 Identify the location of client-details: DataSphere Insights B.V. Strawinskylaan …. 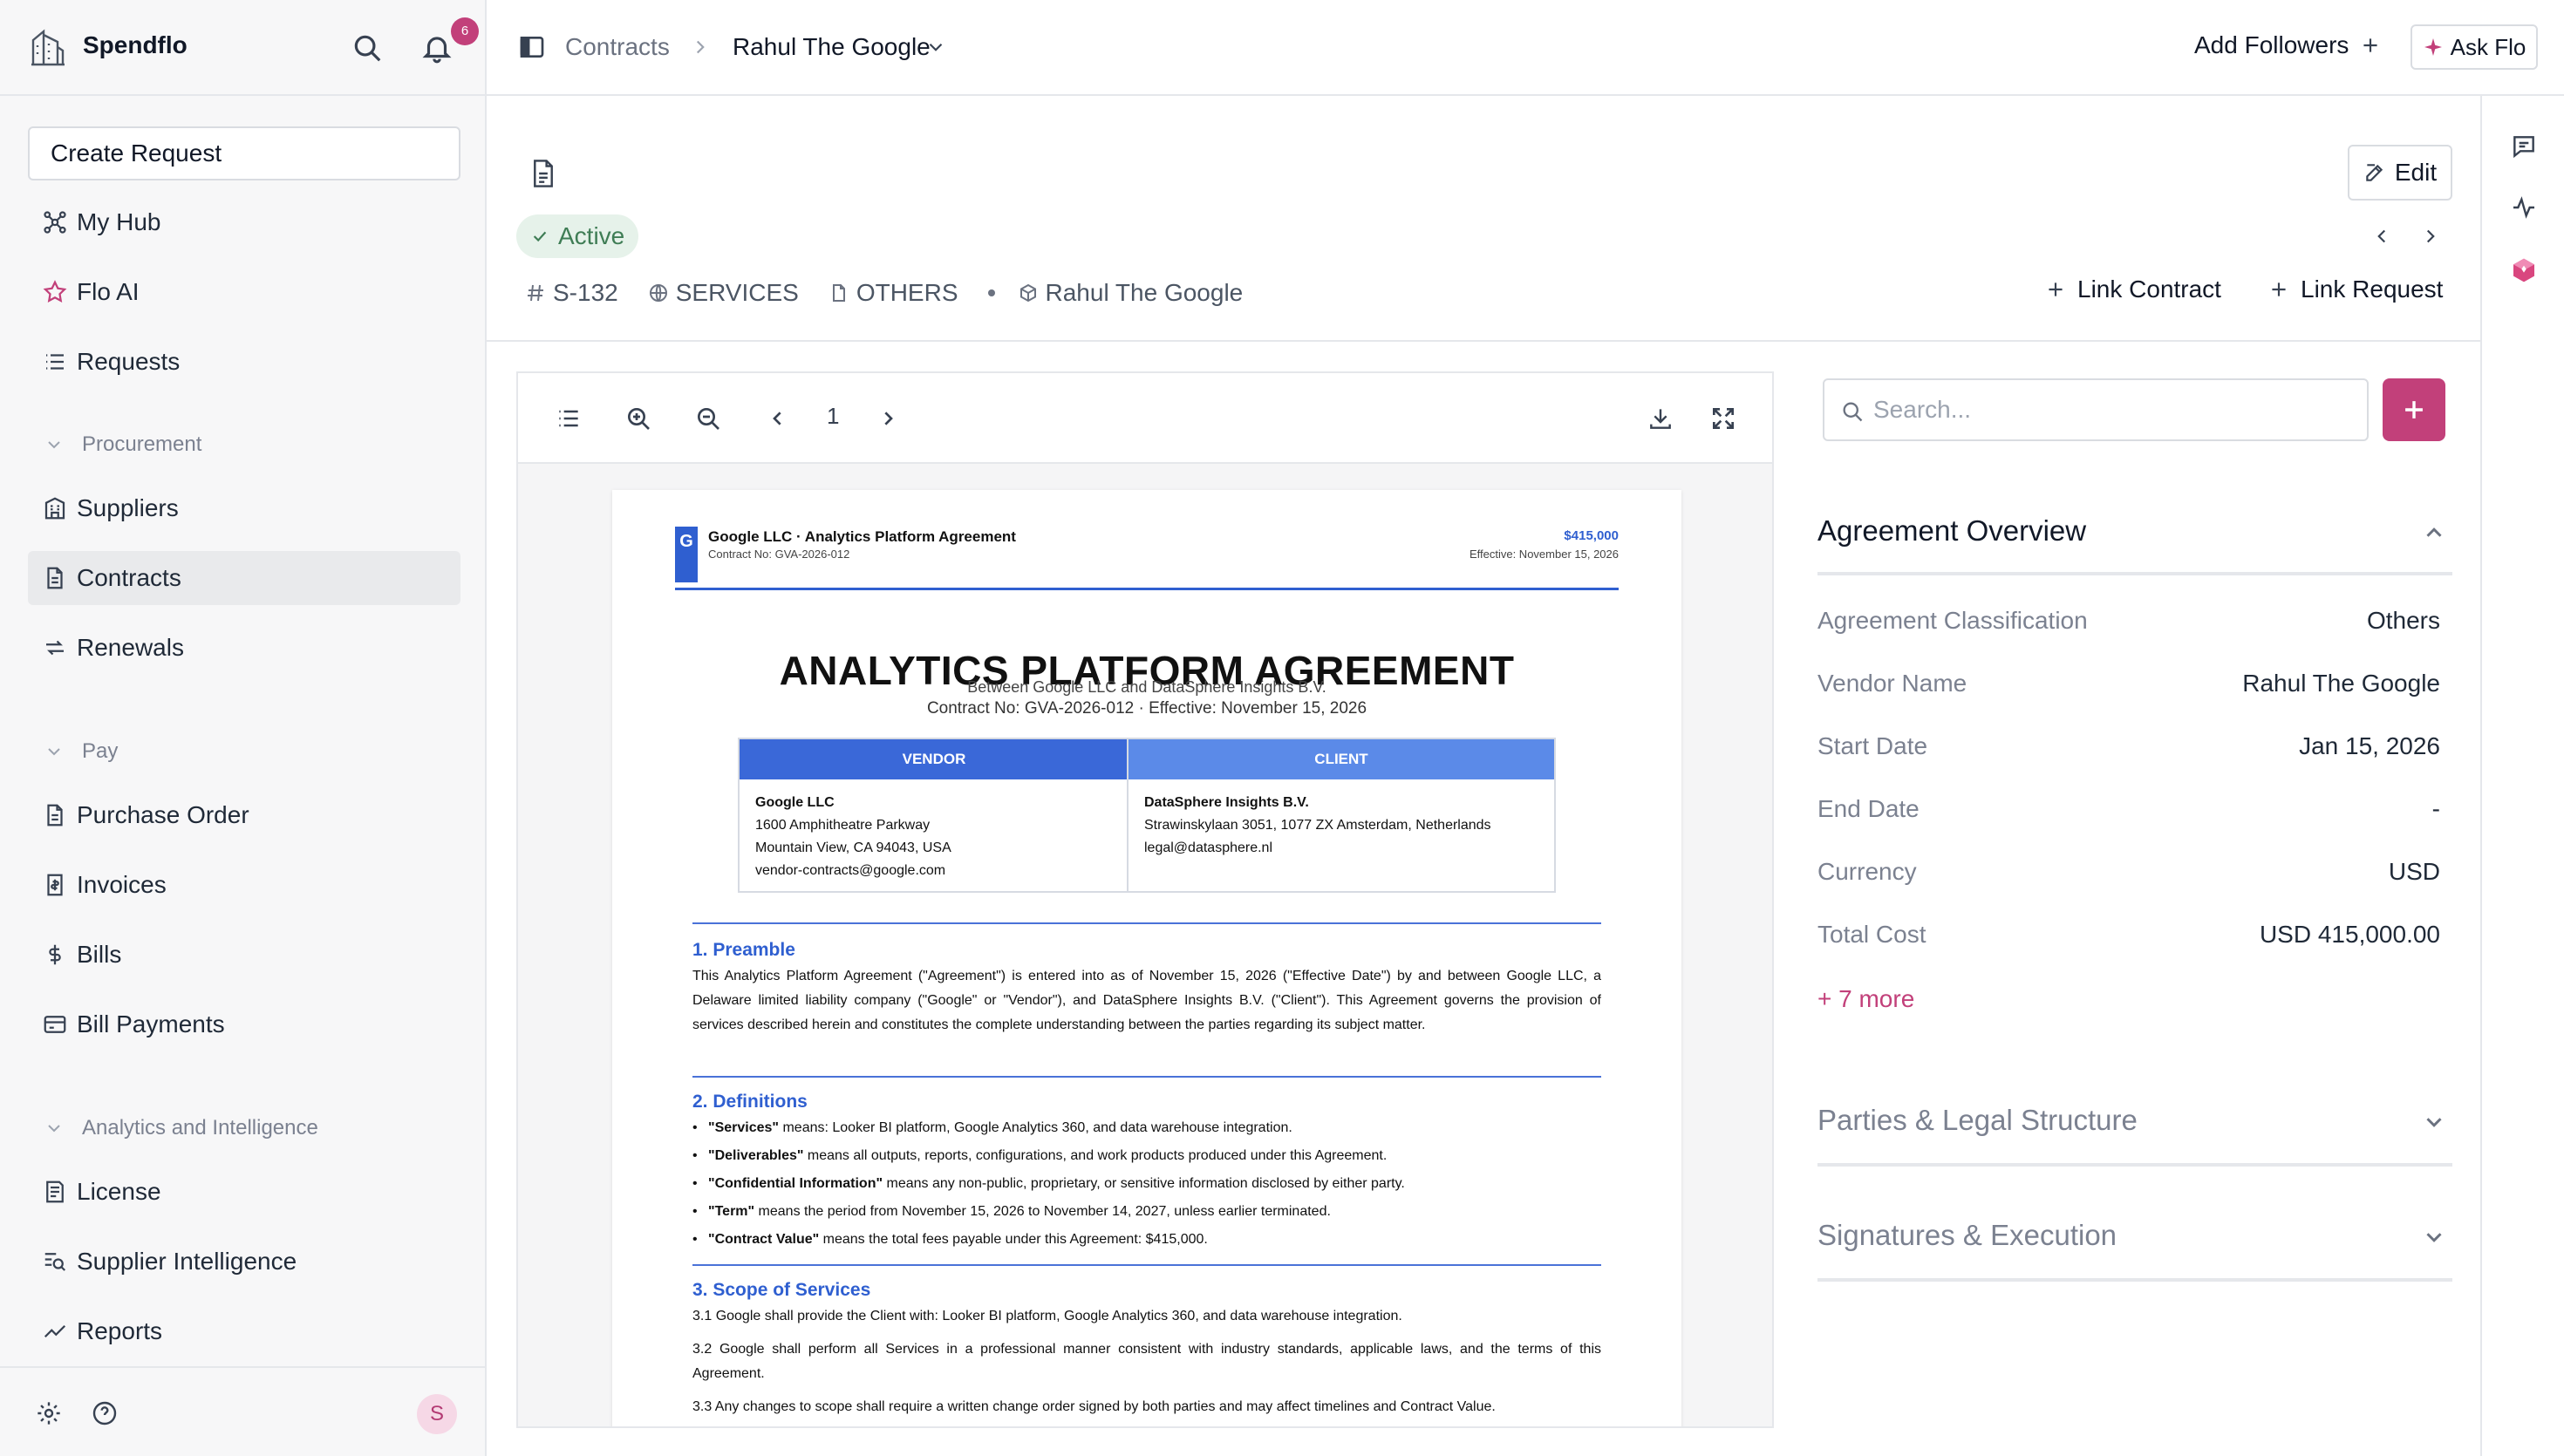
(1317, 826).